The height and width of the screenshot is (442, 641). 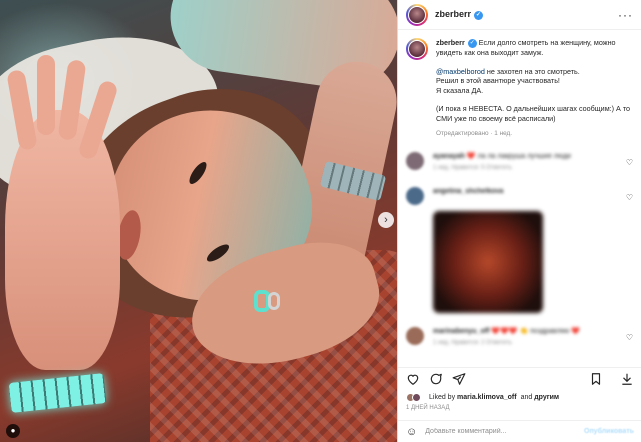 What do you see at coordinates (428, 408) in the screenshot?
I see `post-date: 1 ДНЕЙ НАЗАД` at bounding box center [428, 408].